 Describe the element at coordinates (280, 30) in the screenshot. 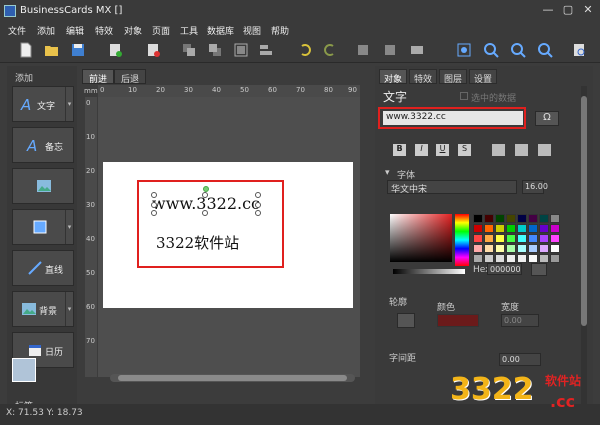

I see `menu-help: 帮助` at that location.